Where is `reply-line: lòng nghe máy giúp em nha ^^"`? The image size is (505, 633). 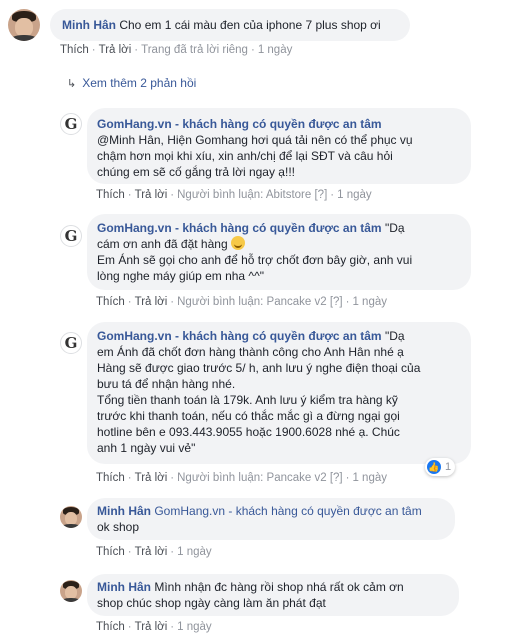
reply-line: lòng nghe máy giúp em nha ^^" is located at coordinates (180, 276).